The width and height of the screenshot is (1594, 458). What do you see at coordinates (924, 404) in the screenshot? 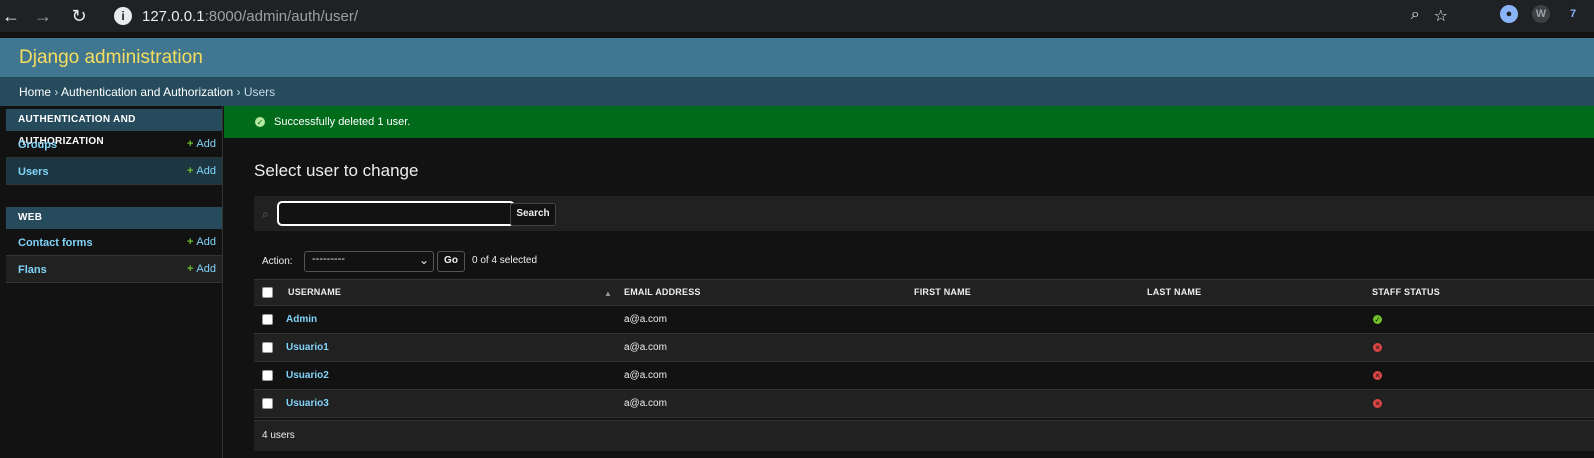
I see `table-row: Usuario3 a@a.com ✕` at bounding box center [924, 404].